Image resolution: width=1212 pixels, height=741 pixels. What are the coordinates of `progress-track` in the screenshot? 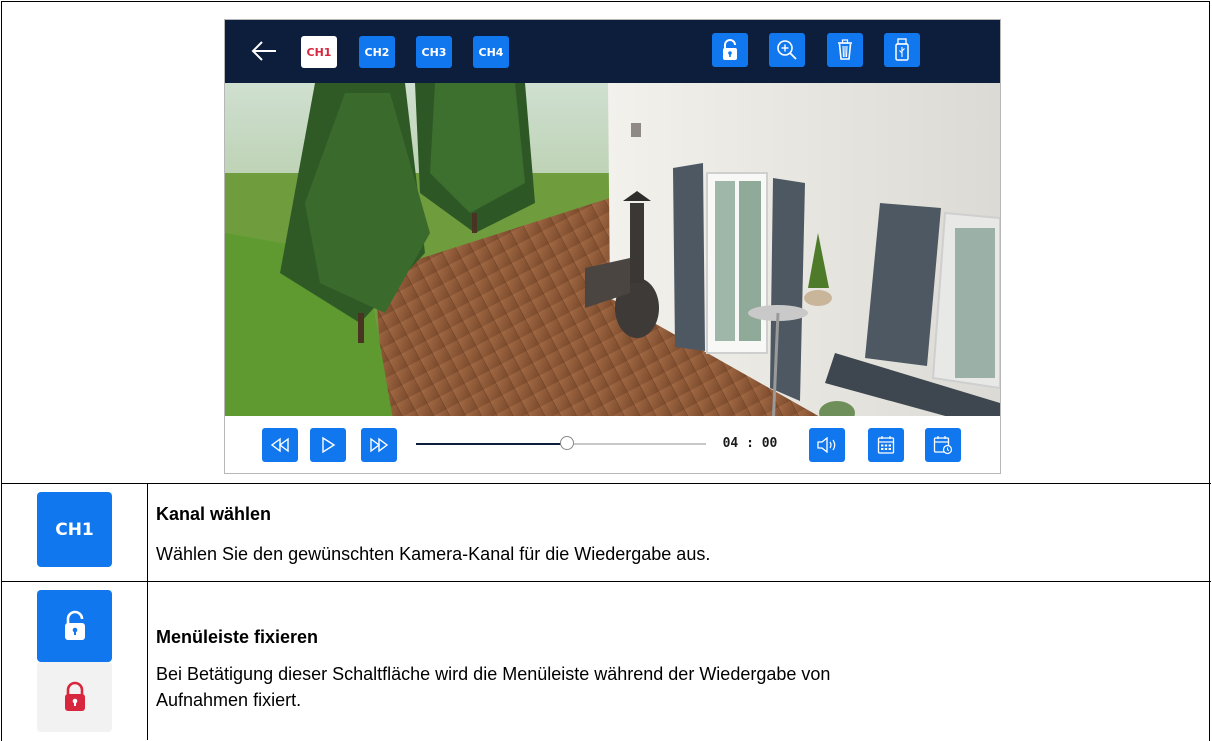 It's located at (561, 443).